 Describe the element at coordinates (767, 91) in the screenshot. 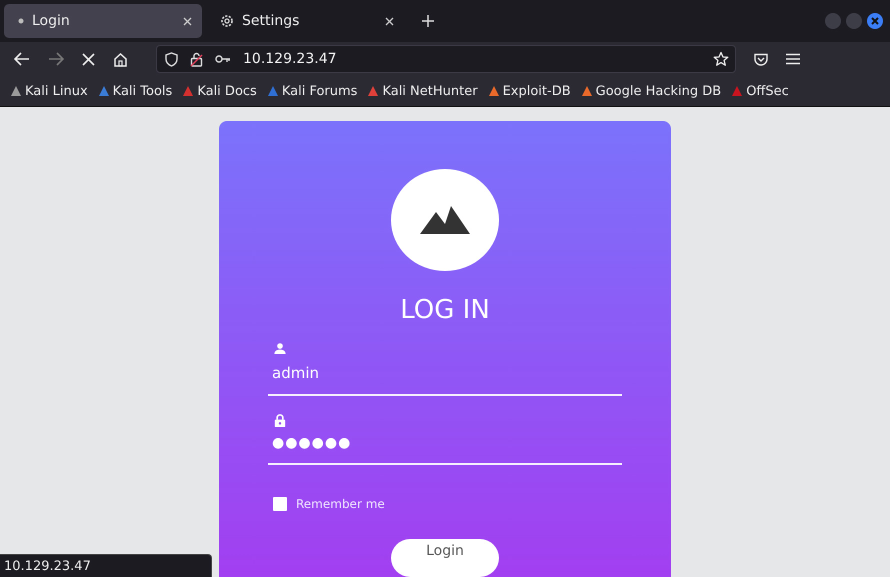

I see `bookmark-link: OffSec` at that location.